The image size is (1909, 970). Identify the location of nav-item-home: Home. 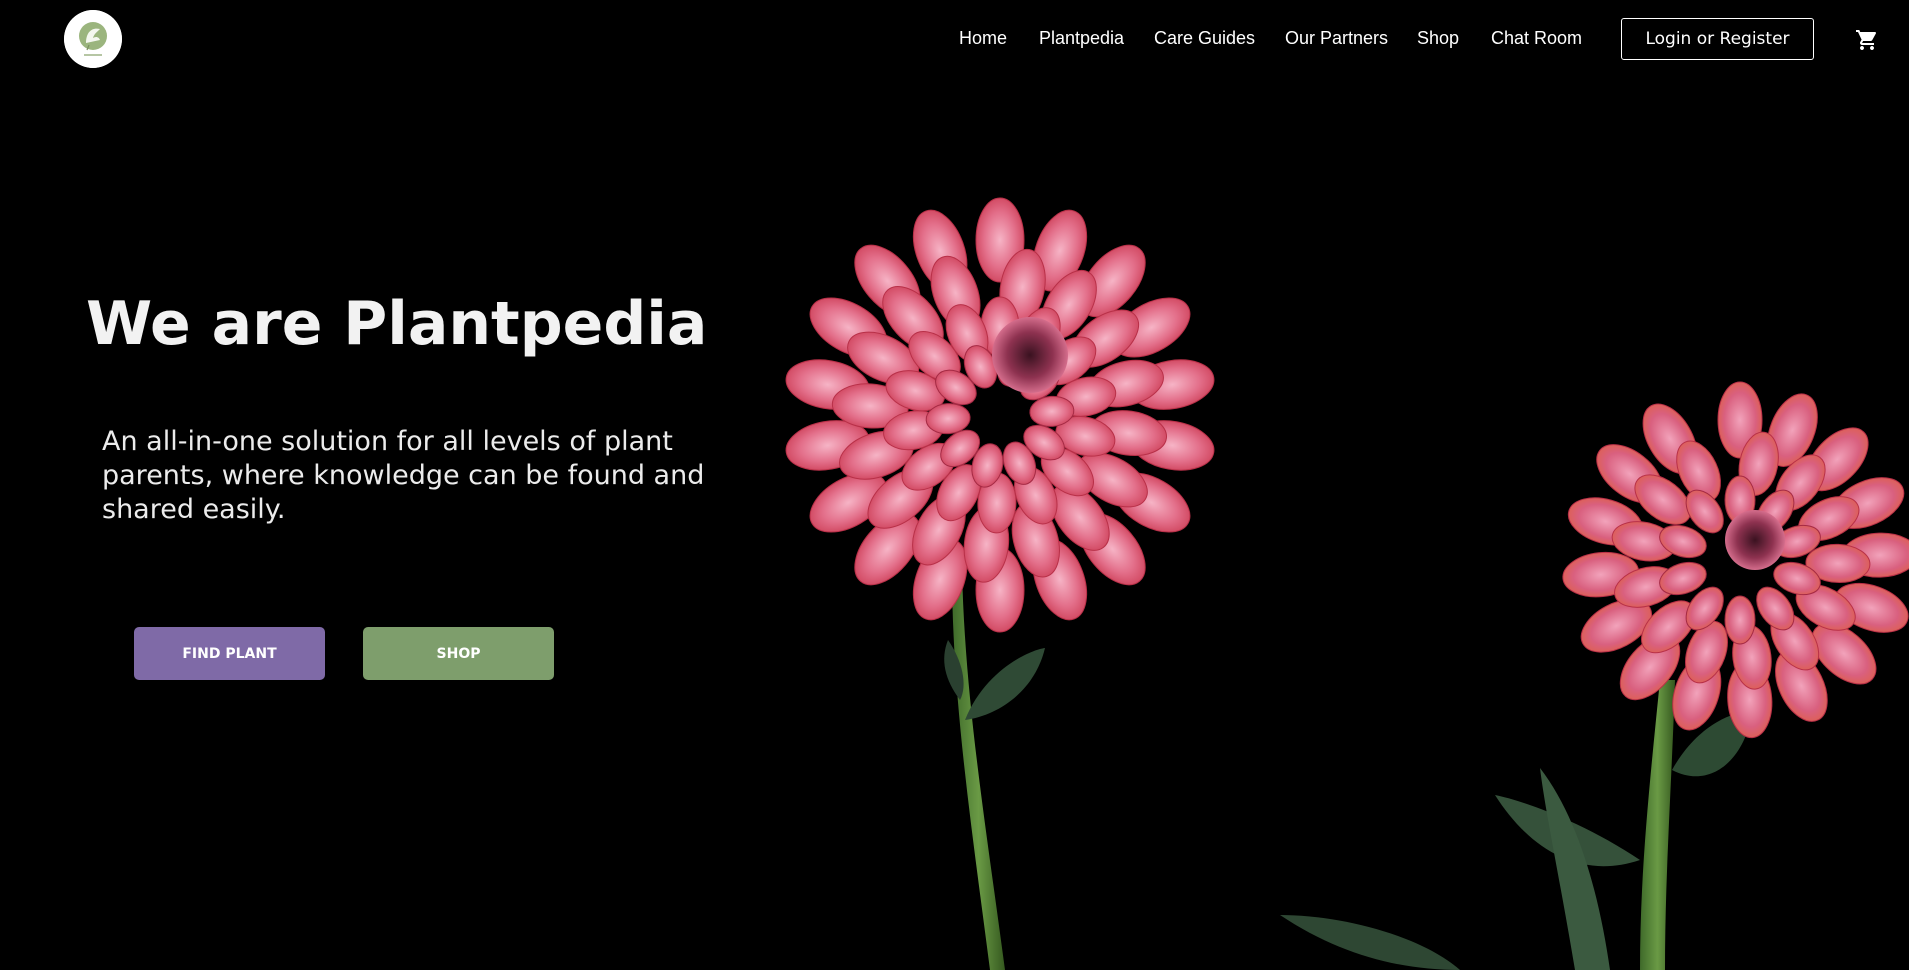
(983, 38).